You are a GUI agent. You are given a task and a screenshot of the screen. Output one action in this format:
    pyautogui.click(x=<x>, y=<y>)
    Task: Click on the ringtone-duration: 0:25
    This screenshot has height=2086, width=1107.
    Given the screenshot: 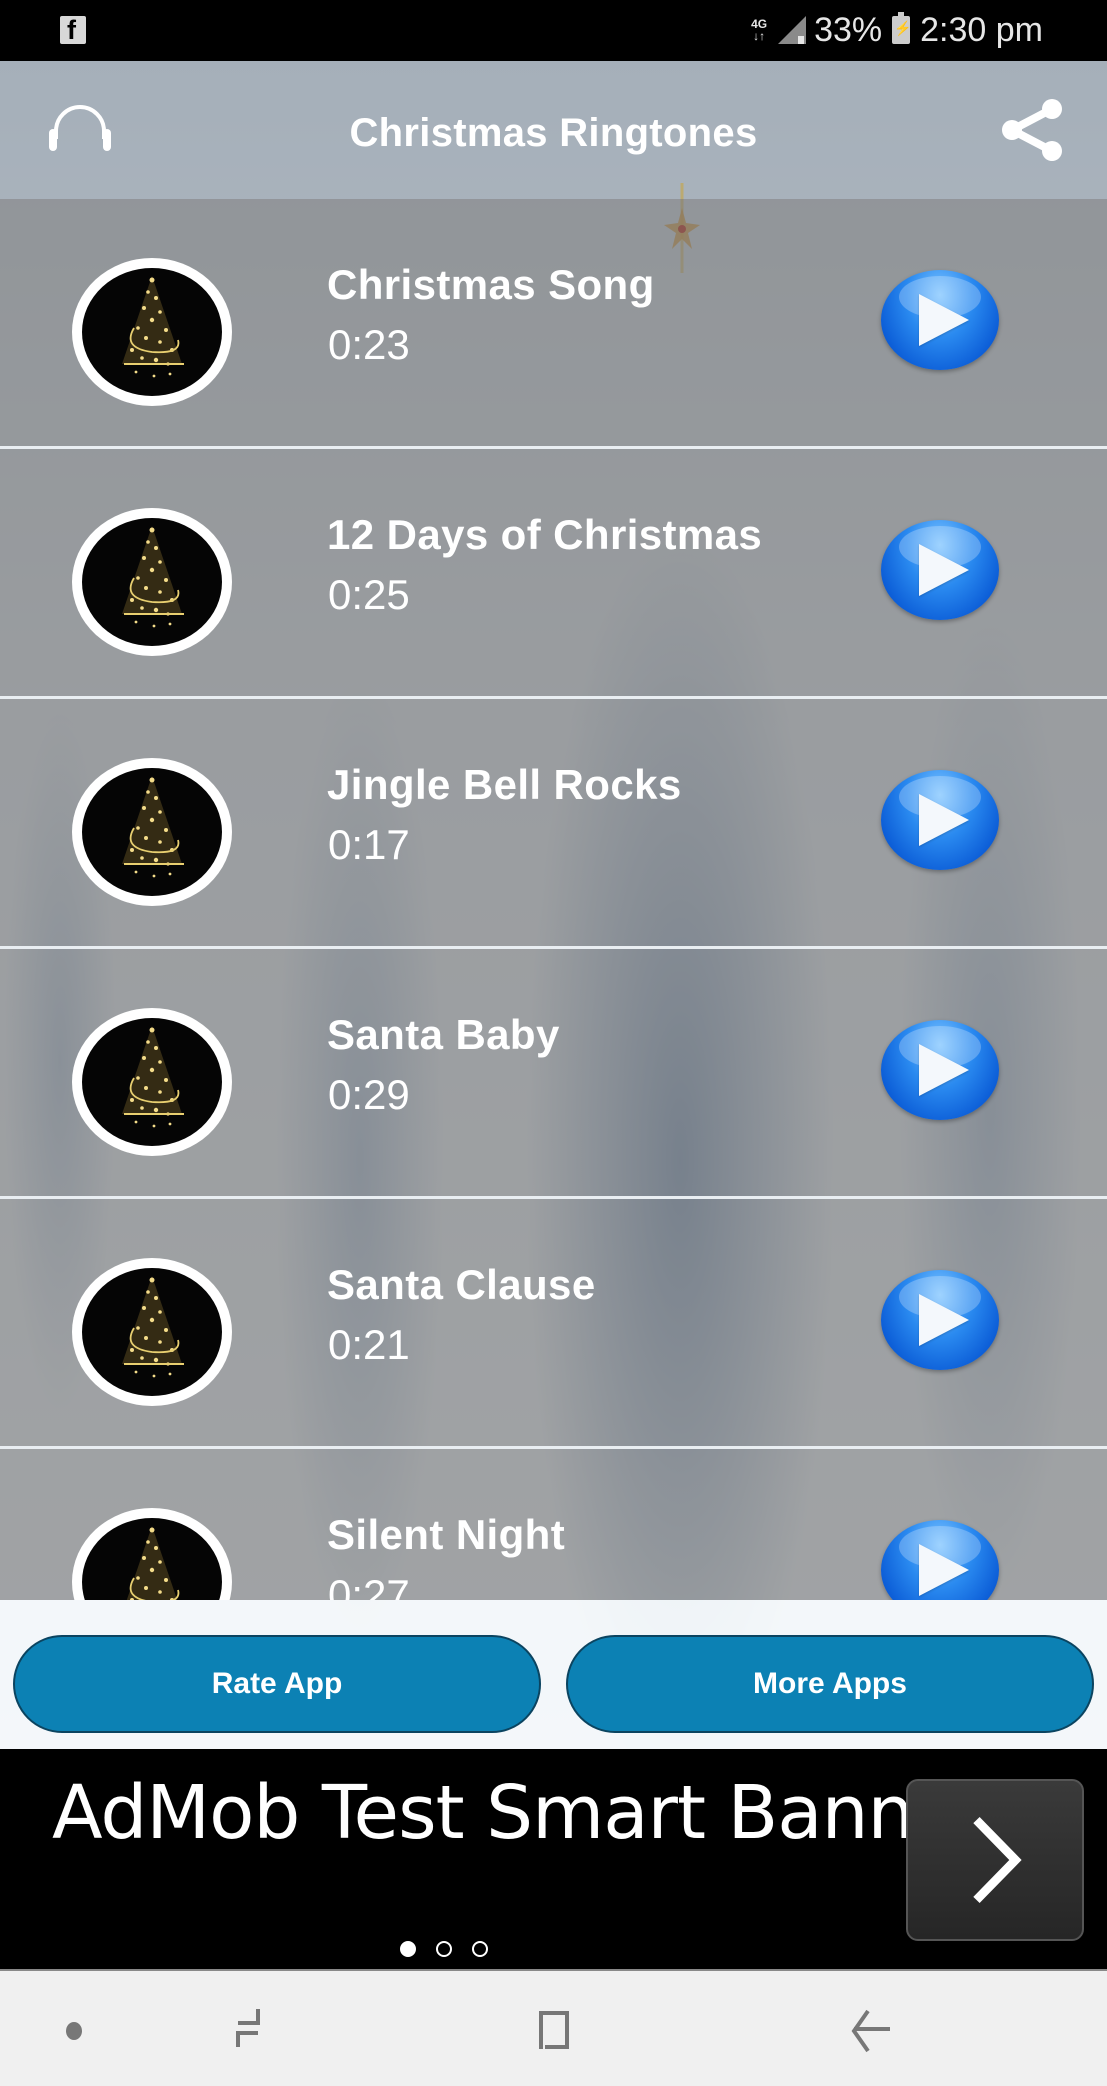 What is the action you would take?
    pyautogui.click(x=369, y=594)
    